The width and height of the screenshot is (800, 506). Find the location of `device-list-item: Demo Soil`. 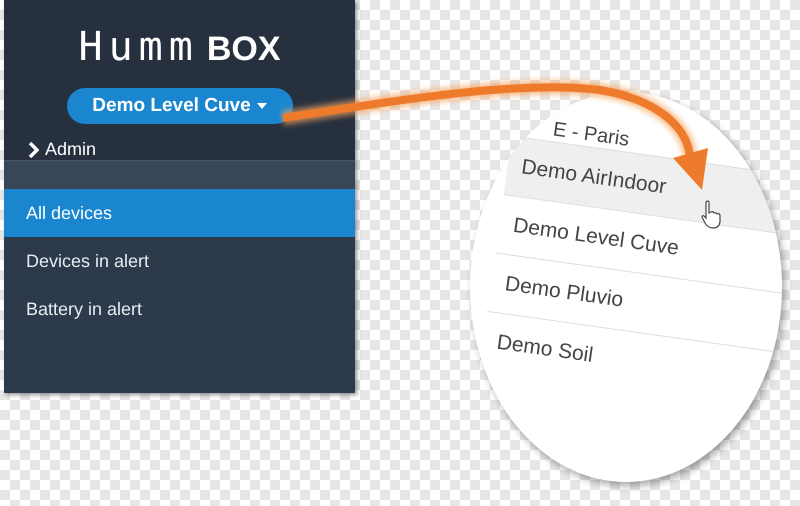

device-list-item: Demo Soil is located at coordinates (630, 363).